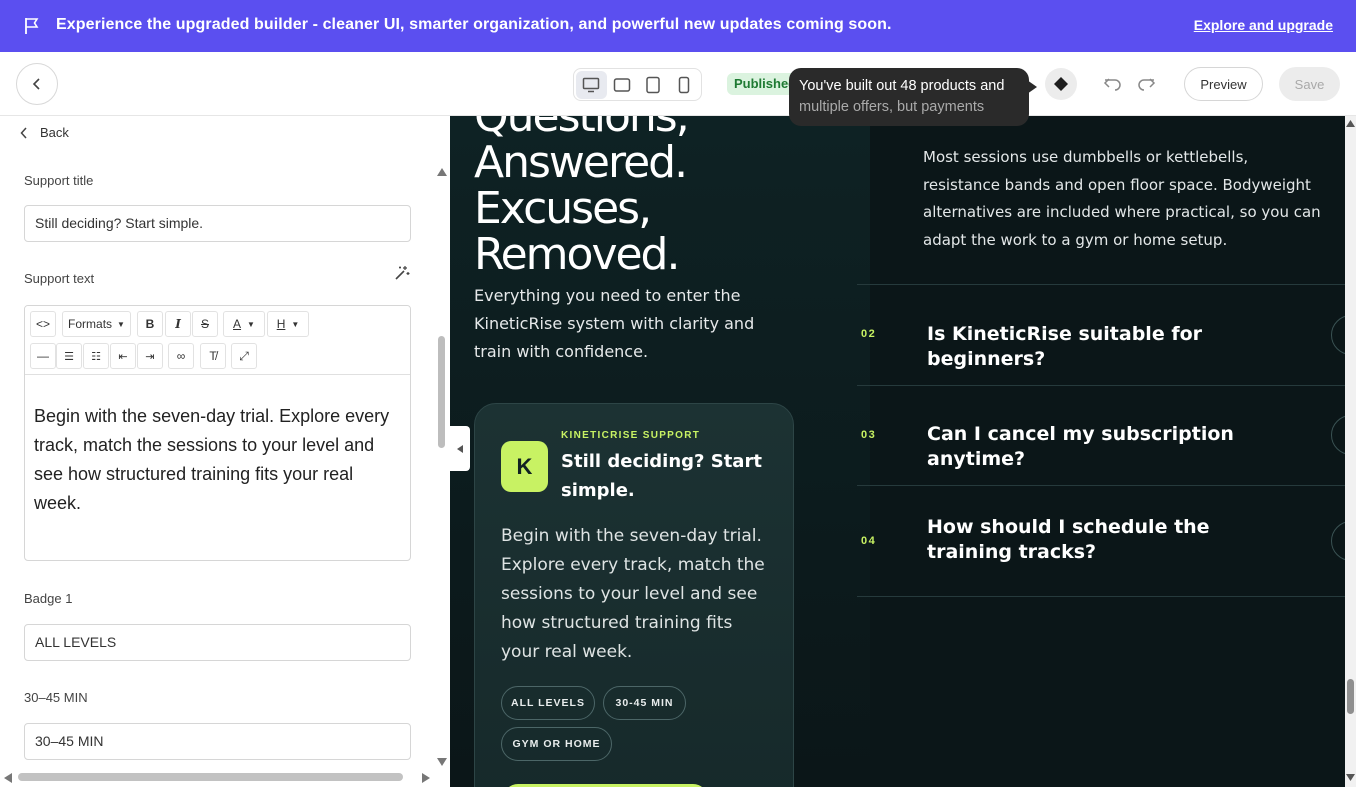 This screenshot has height=787, width=1356. Describe the element at coordinates (210, 777) in the screenshot. I see `panel-horizontal-scrollbar-thumb` at that location.